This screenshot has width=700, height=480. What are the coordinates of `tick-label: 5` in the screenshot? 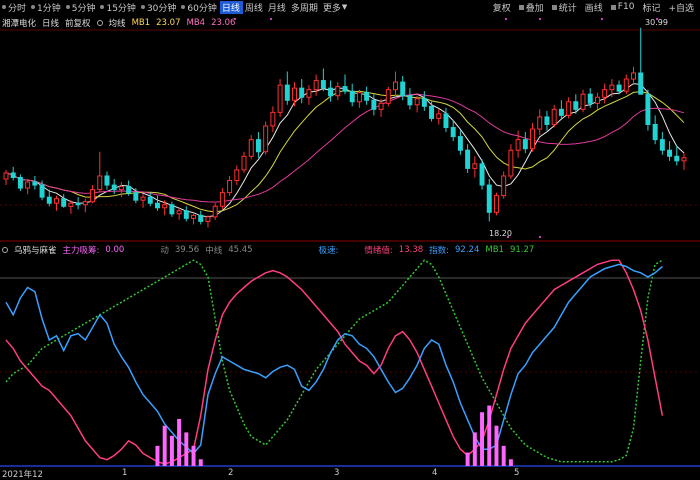 It's located at (517, 473).